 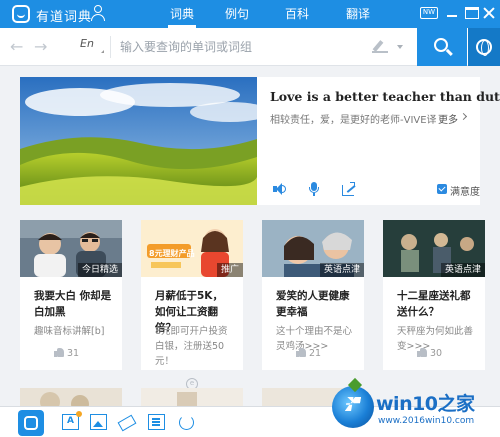 What do you see at coordinates (380, 46) in the screenshot?
I see `handwriting-icon` at bounding box center [380, 46].